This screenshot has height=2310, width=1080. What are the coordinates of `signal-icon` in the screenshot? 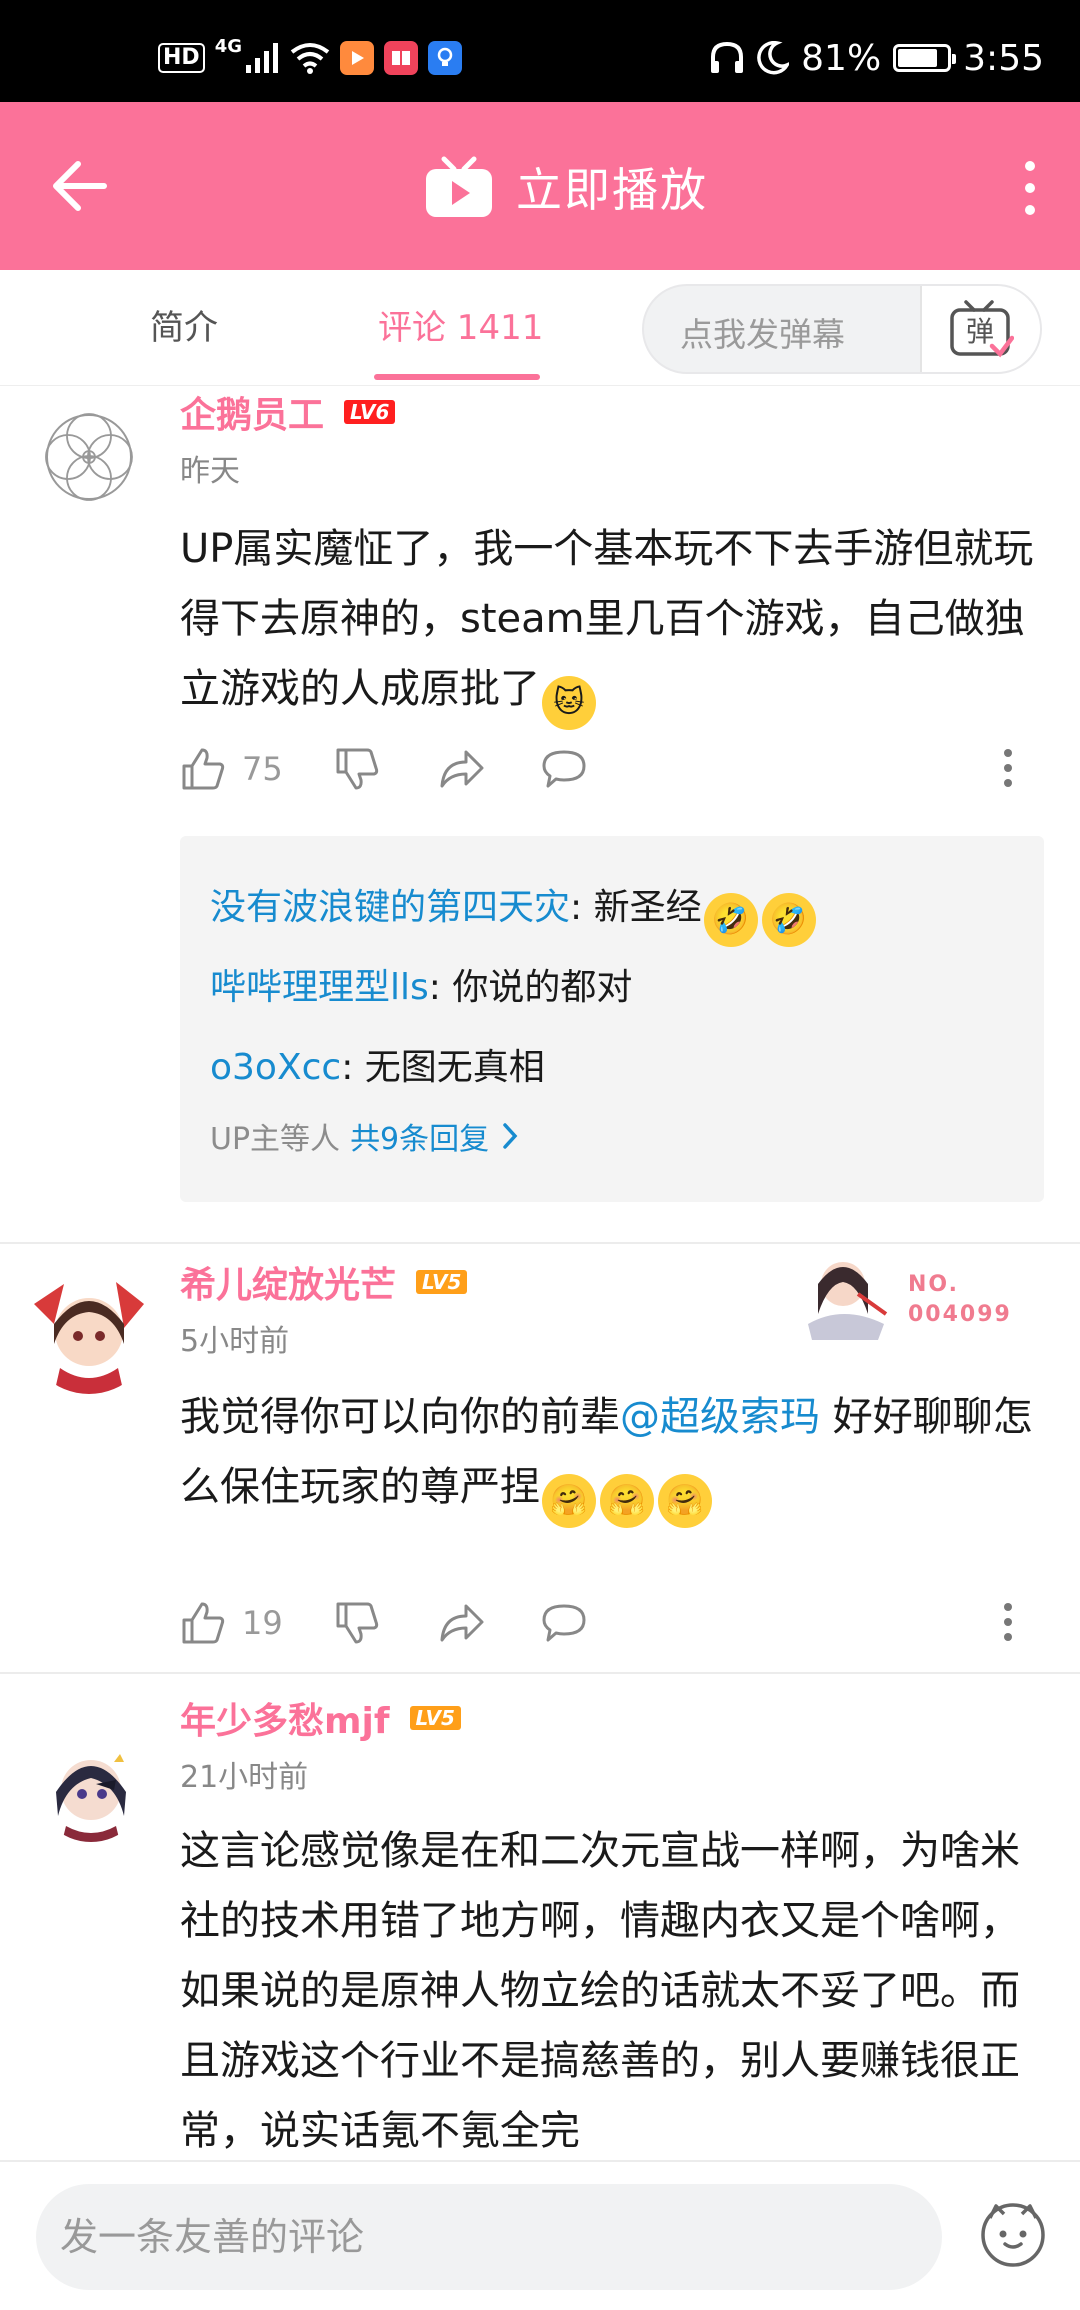 It's located at (262, 58).